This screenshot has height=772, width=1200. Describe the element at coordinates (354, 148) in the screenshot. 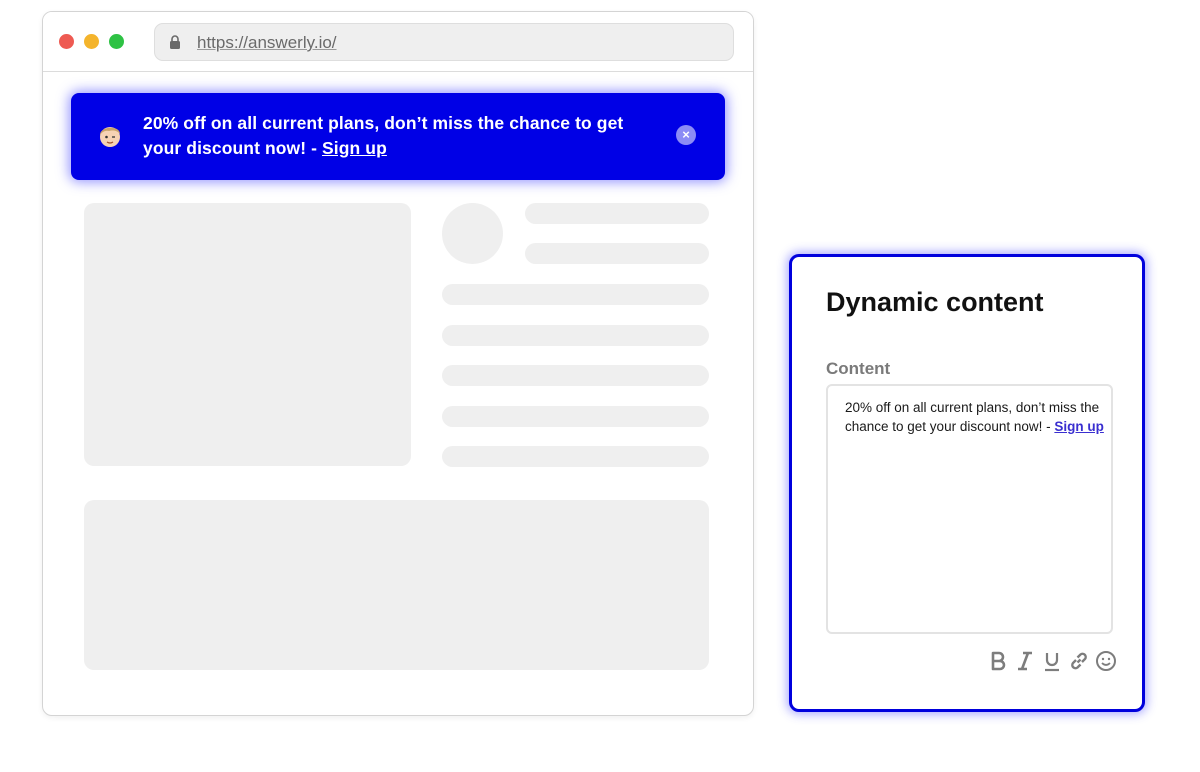

I see `banner-signup-link: Sign up` at that location.